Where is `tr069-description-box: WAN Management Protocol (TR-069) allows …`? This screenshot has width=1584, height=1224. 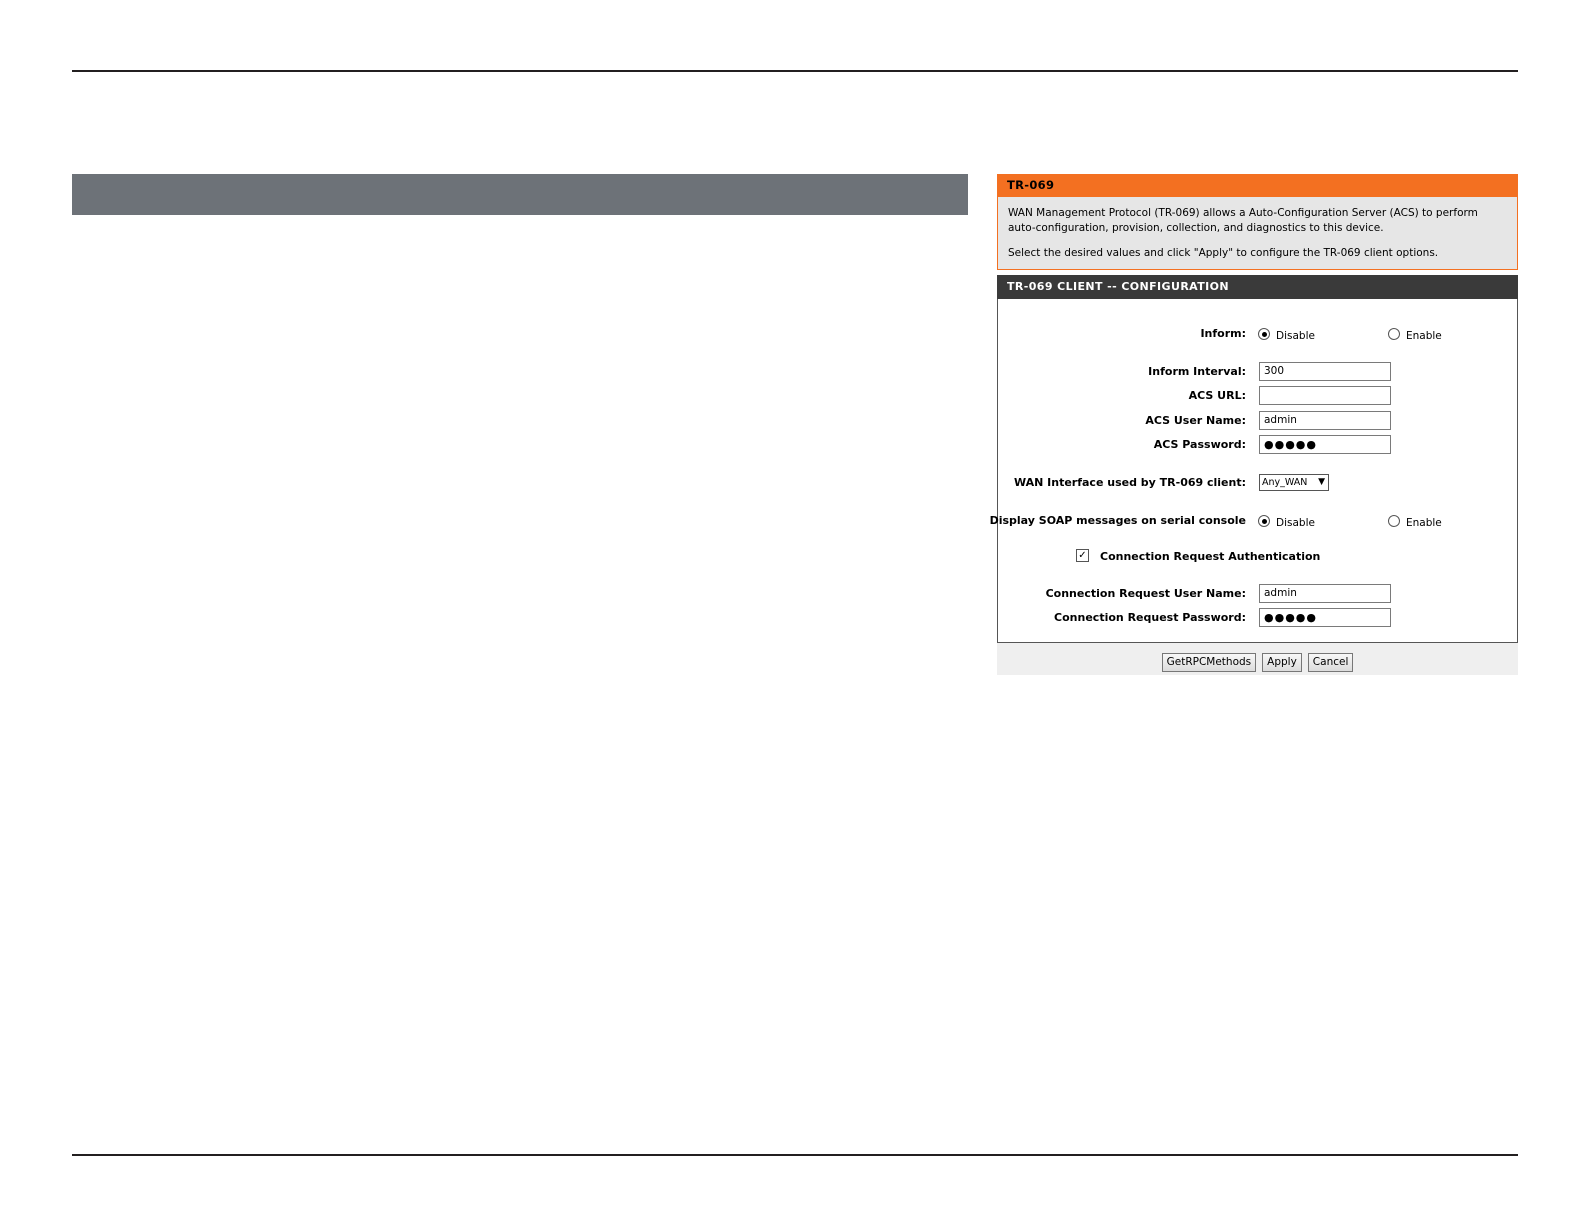 tr069-description-box: WAN Management Protocol (TR-069) allows … is located at coordinates (1257, 233).